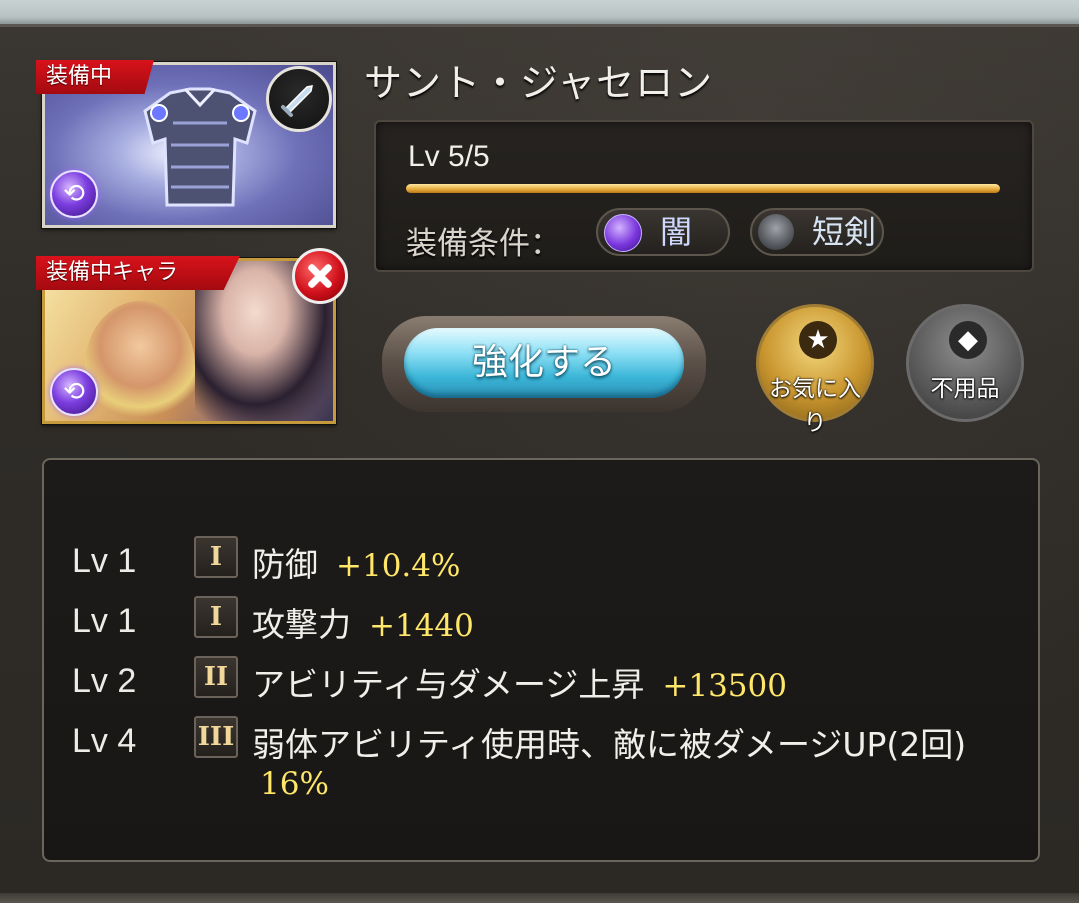  What do you see at coordinates (216, 737) in the screenshot?
I see `skill-tier-badge: III` at bounding box center [216, 737].